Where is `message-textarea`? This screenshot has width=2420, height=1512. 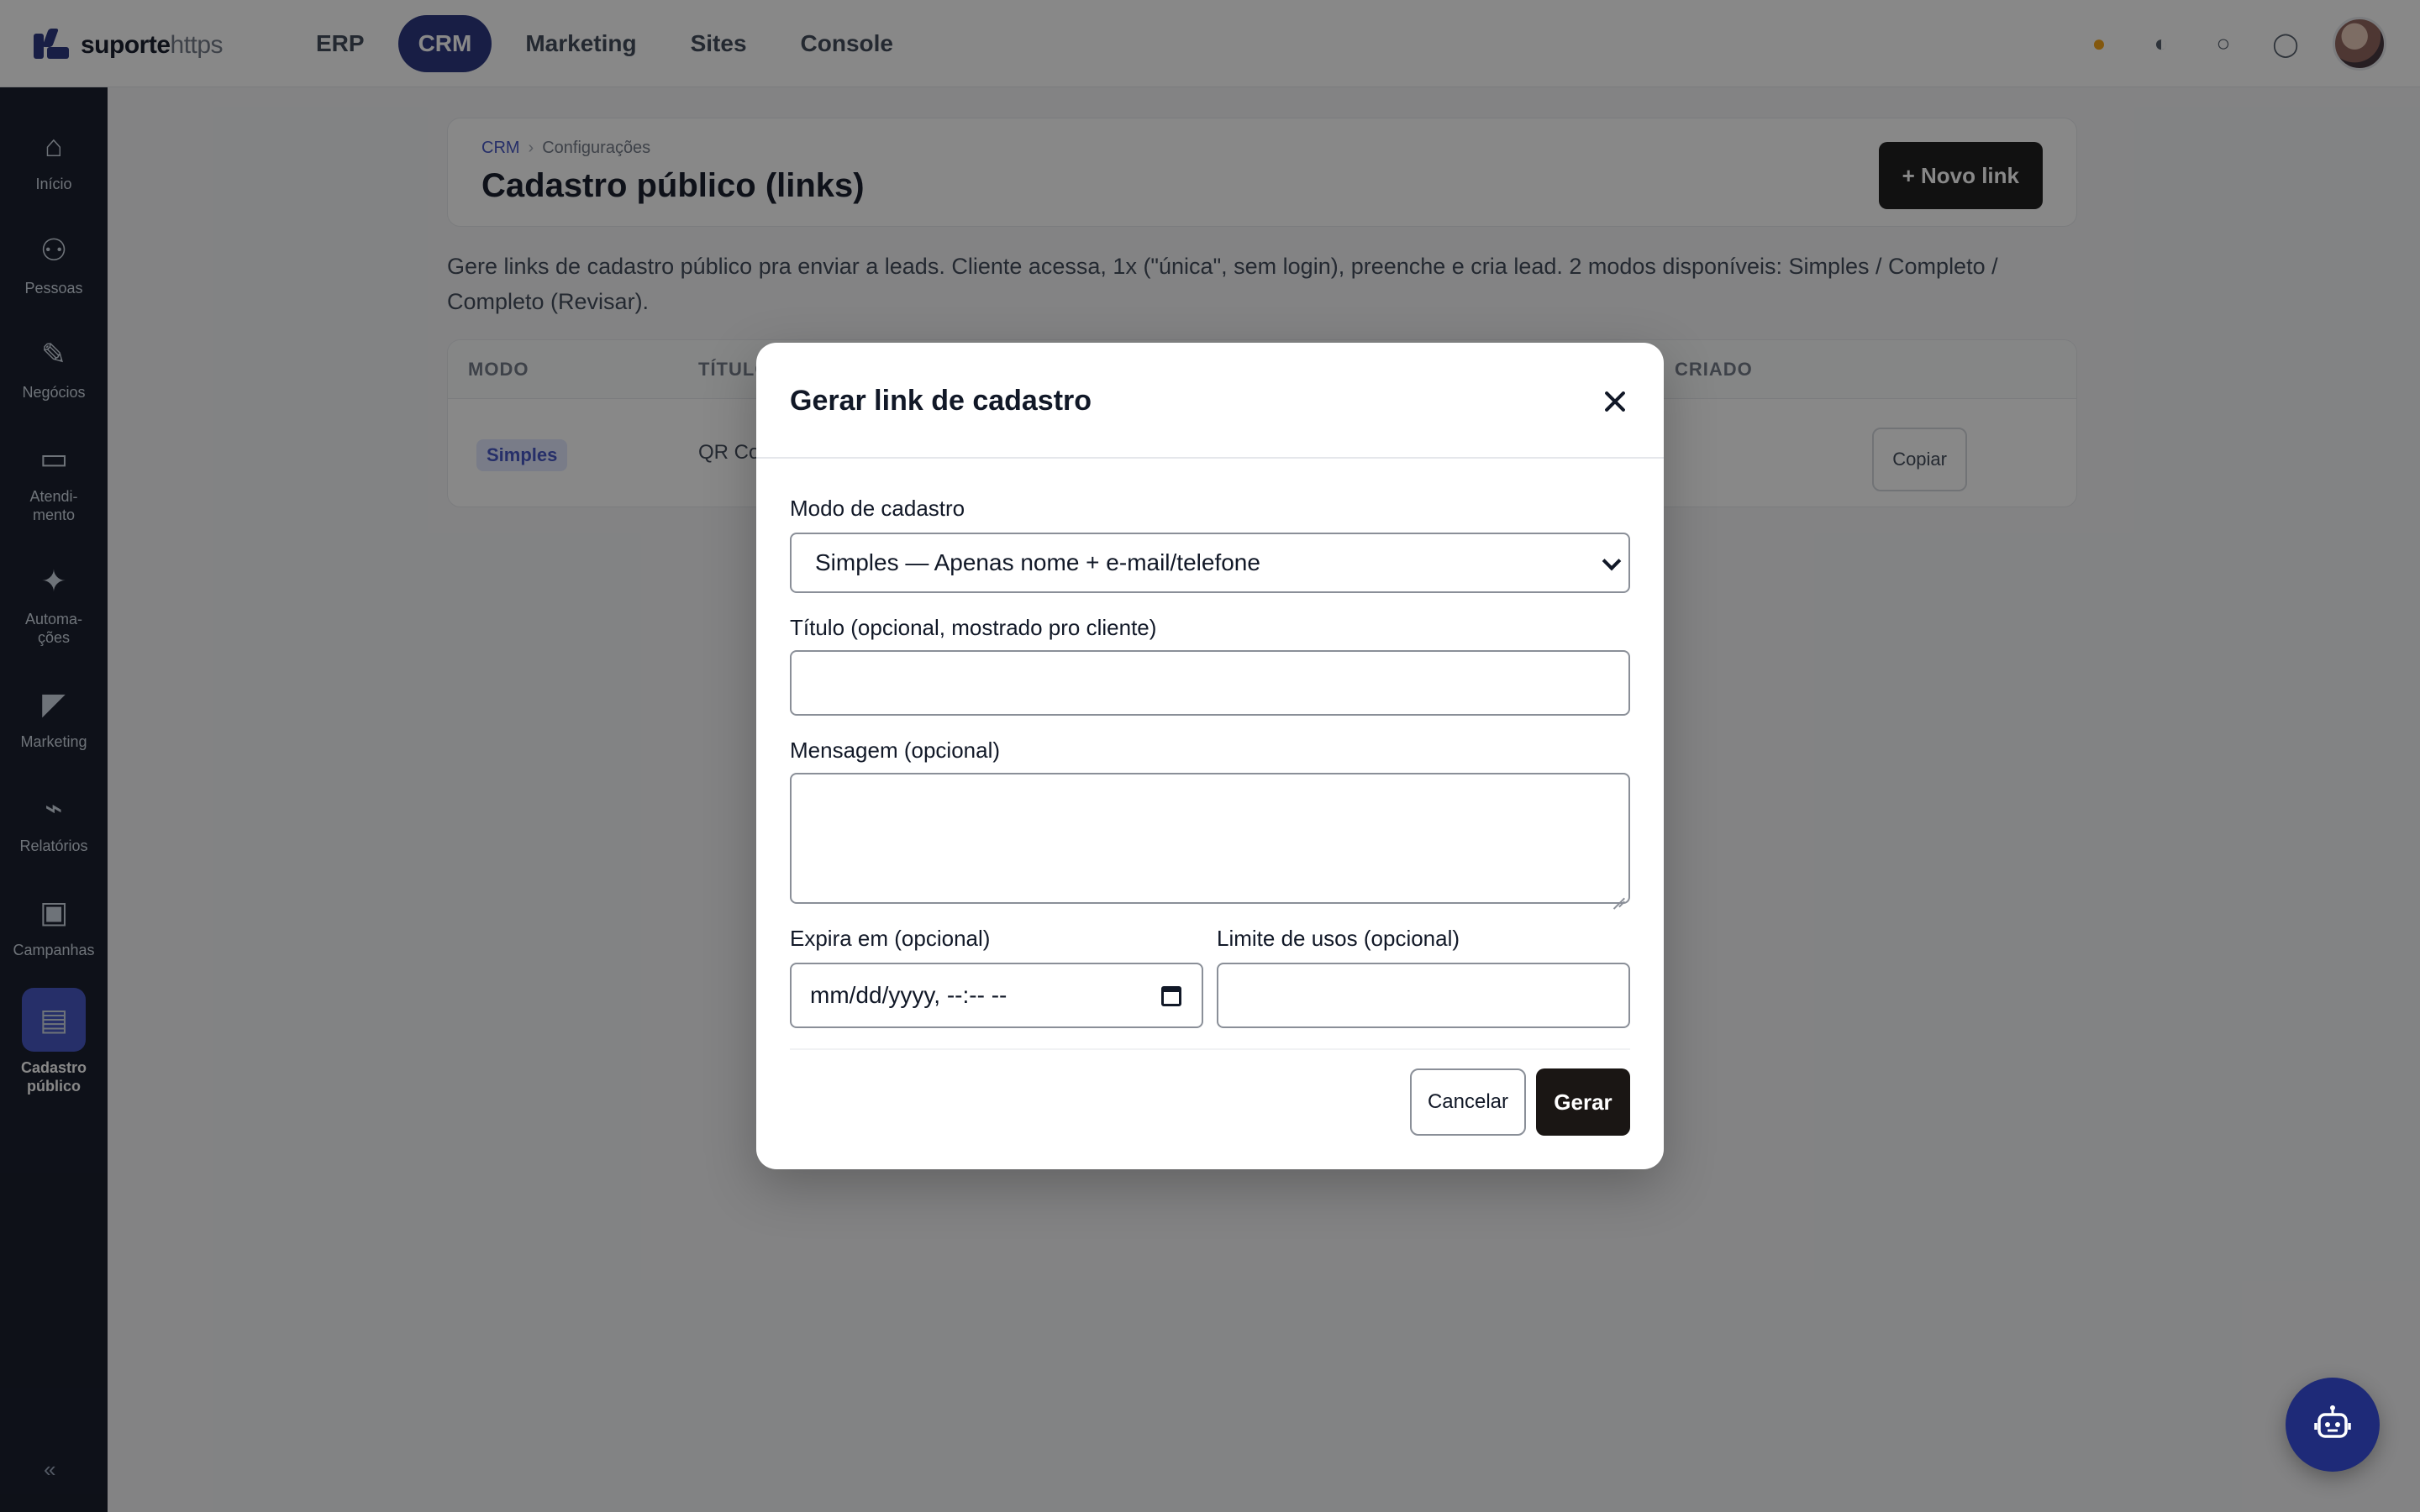 message-textarea is located at coordinates (1210, 838).